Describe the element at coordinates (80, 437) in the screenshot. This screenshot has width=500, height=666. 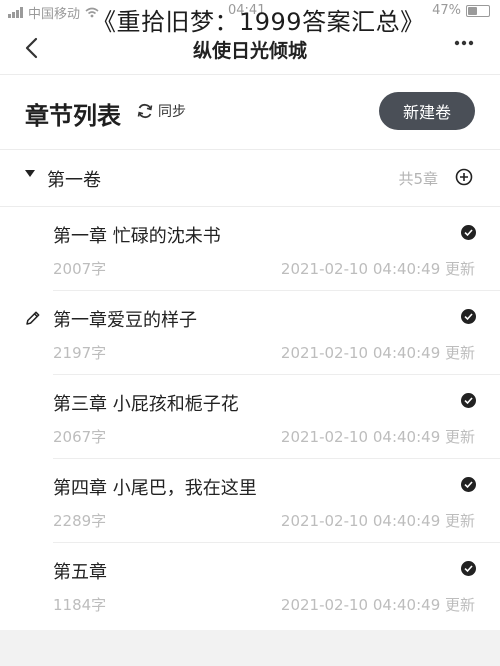
I see `word-count: 2067字` at that location.